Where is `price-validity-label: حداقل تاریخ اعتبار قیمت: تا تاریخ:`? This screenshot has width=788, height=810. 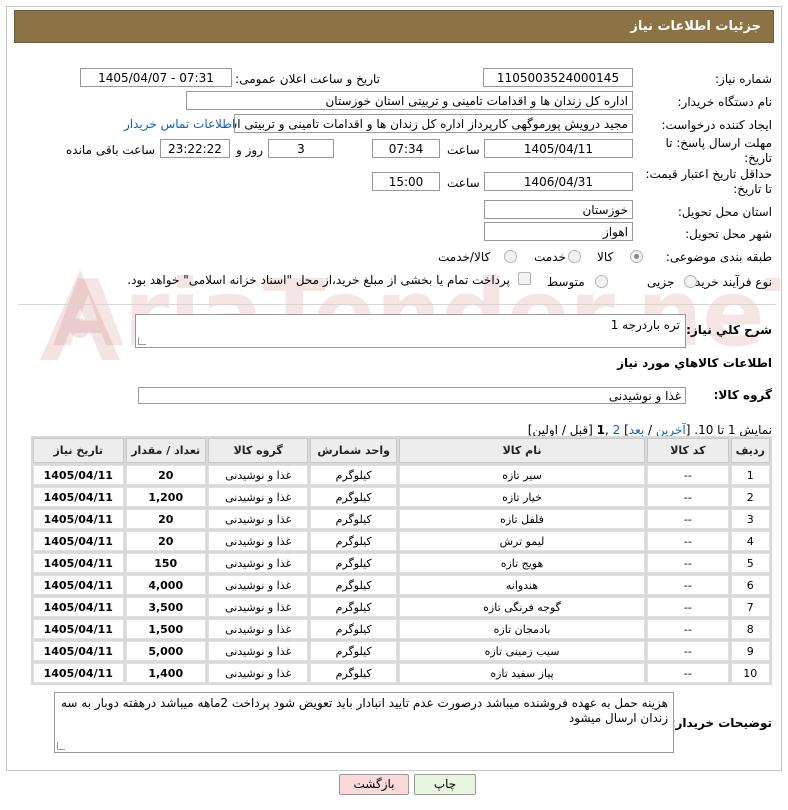
price-validity-label: حداقل تاریخ اعتبار قیمت: تا تاریخ: is located at coordinates (708, 181).